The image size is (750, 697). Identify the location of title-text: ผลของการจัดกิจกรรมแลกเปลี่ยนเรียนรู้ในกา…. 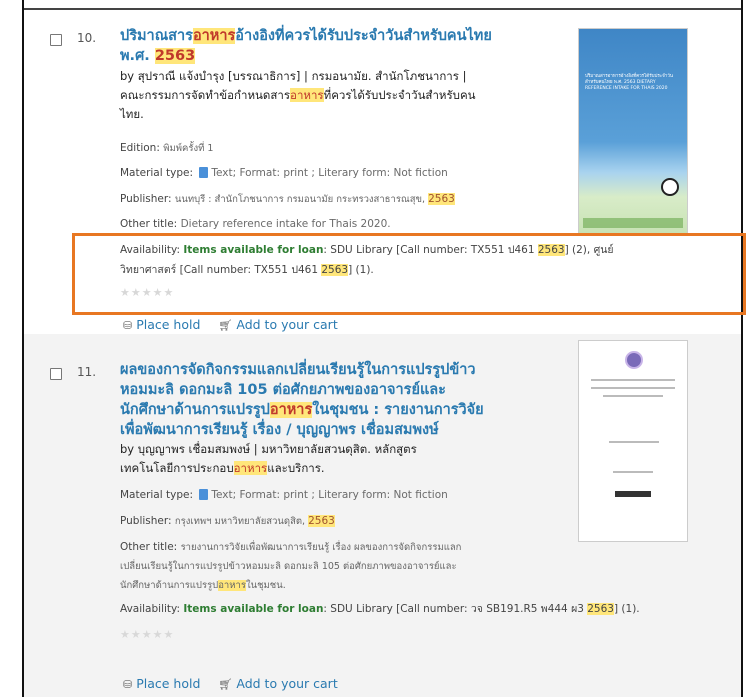
(298, 370).